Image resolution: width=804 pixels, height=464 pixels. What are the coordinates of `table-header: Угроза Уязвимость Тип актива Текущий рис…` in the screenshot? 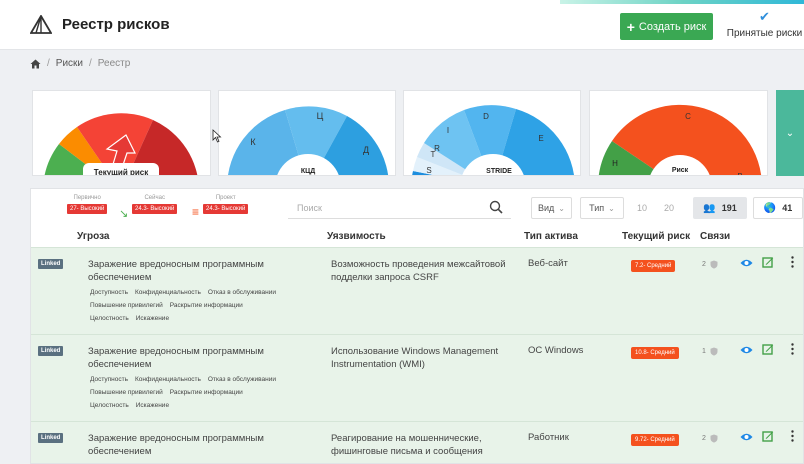 It's located at (417, 237).